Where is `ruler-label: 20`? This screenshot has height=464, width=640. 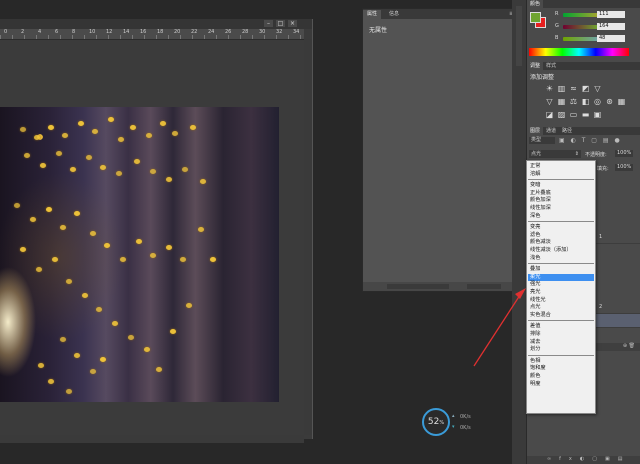 ruler-label: 20 is located at coordinates (177, 32).